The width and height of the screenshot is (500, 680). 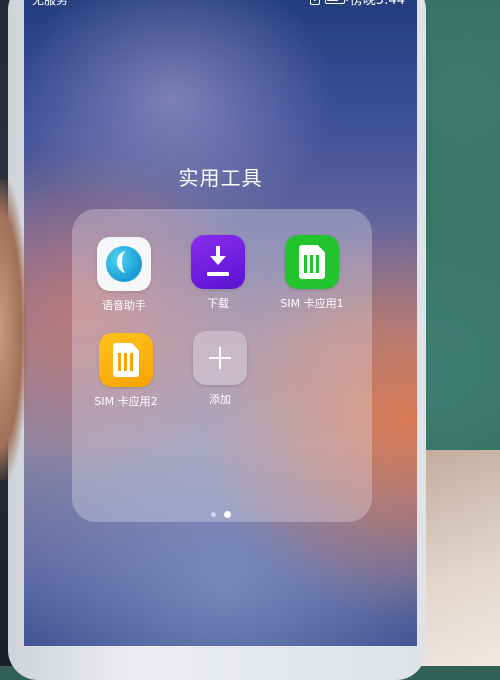 I want to click on app-voice-assistant: 语音助手, so click(x=124, y=275).